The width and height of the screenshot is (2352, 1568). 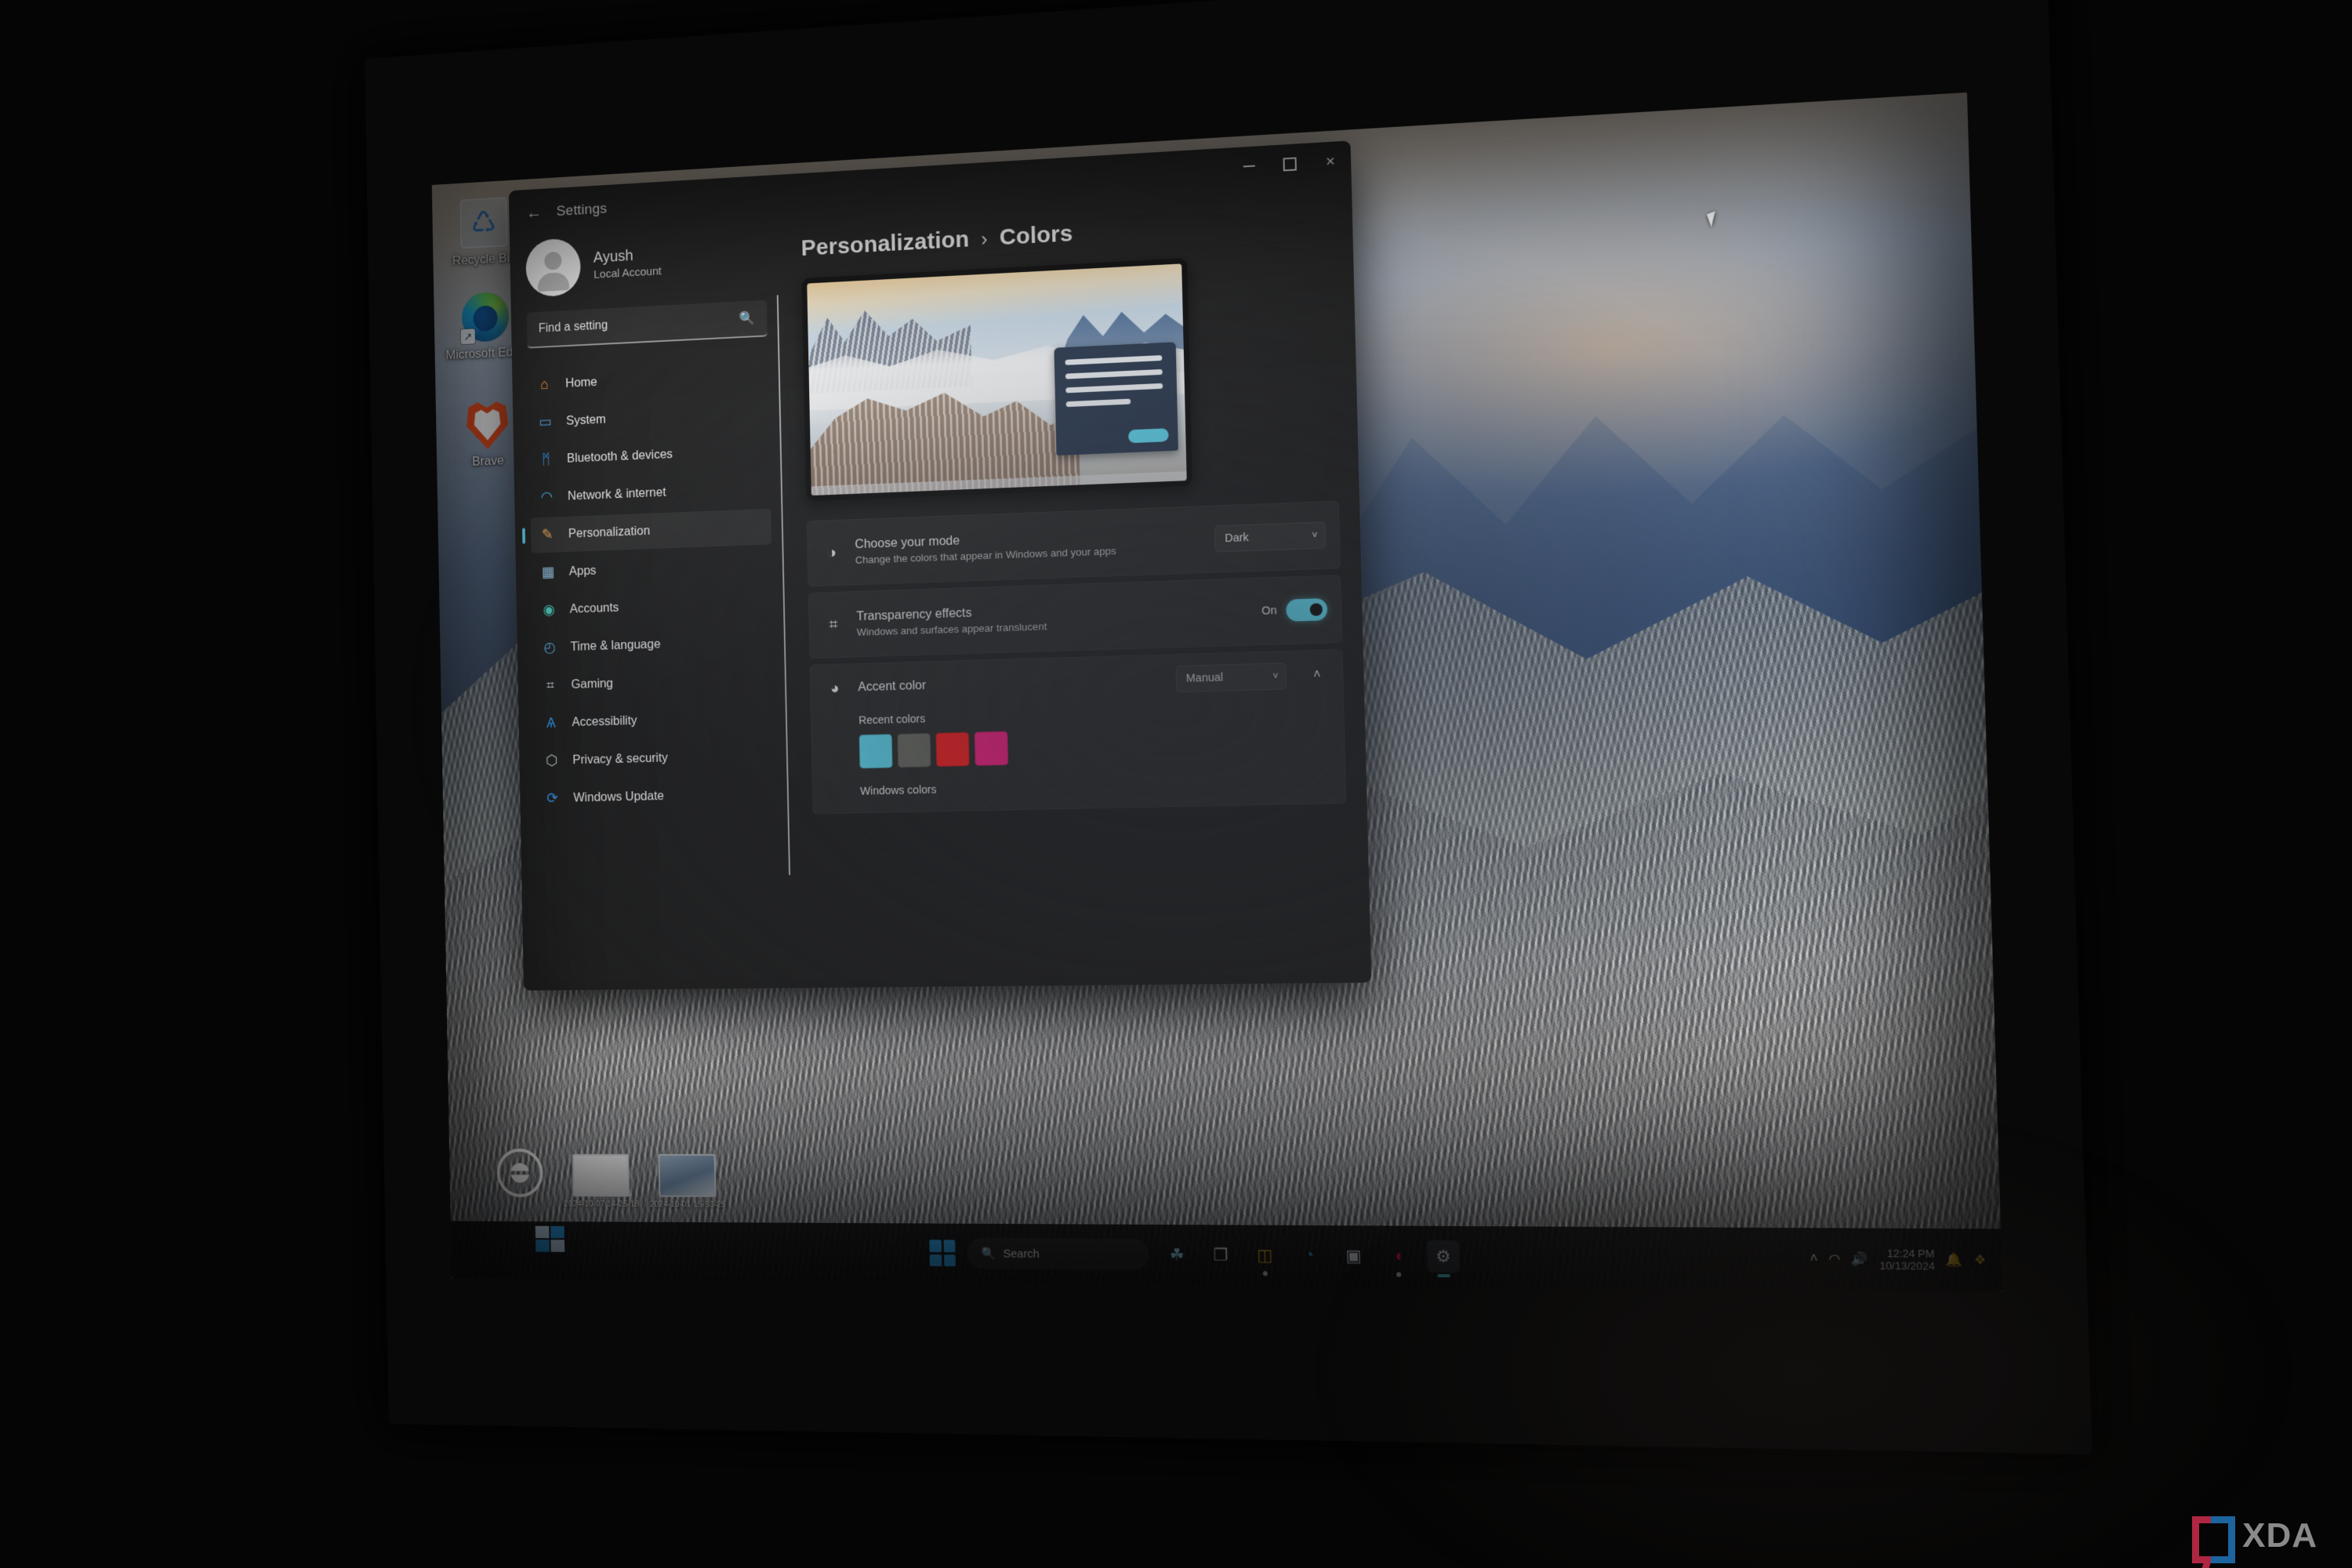 What do you see at coordinates (654, 720) in the screenshot?
I see `sidebar-item-accessibility: Ѧ Accessibility` at bounding box center [654, 720].